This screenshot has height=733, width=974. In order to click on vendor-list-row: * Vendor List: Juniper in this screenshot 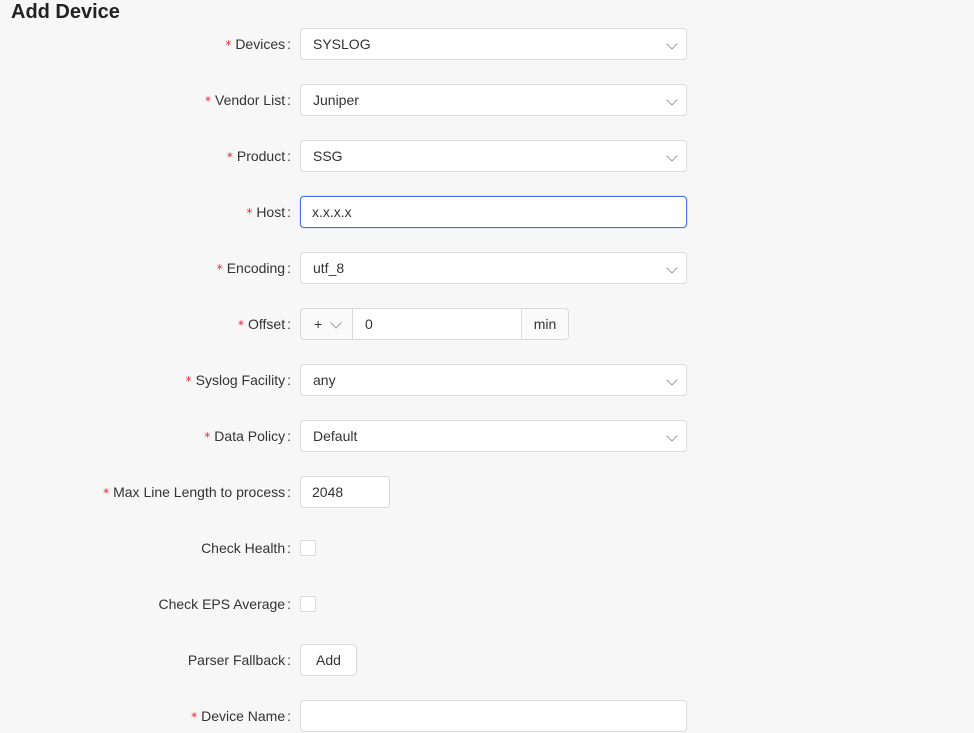, I will do `click(487, 100)`.